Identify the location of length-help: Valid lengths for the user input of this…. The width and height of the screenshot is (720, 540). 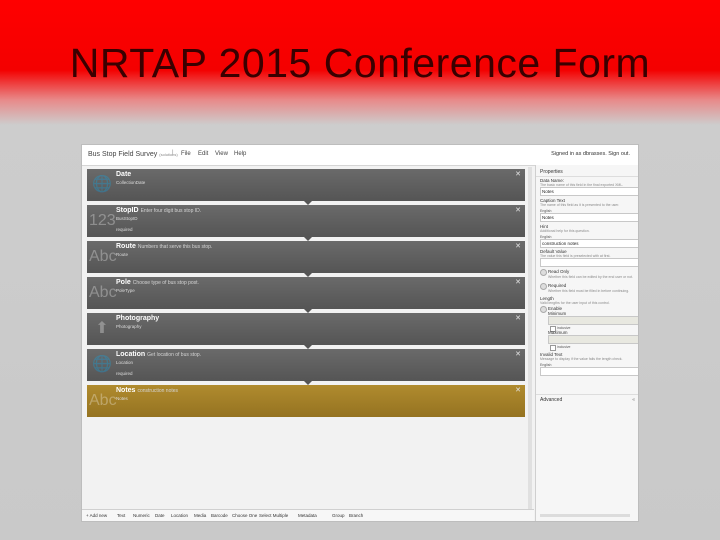
(575, 303).